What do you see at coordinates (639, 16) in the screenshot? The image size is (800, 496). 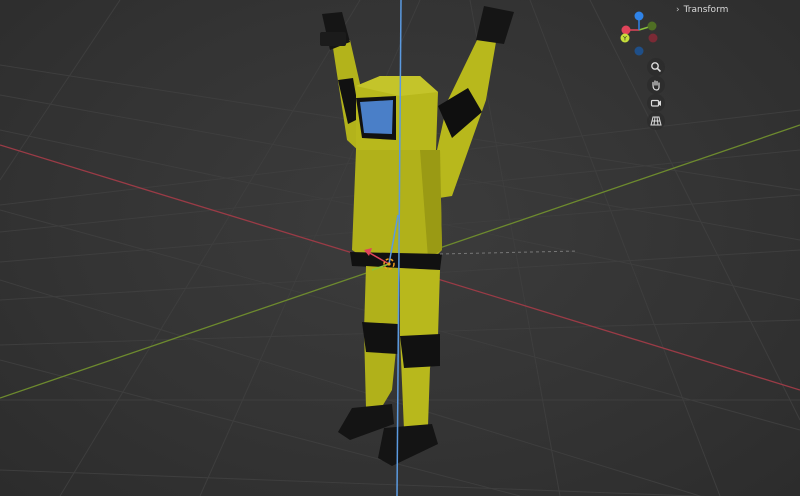 I see `gizmo-z-axis` at bounding box center [639, 16].